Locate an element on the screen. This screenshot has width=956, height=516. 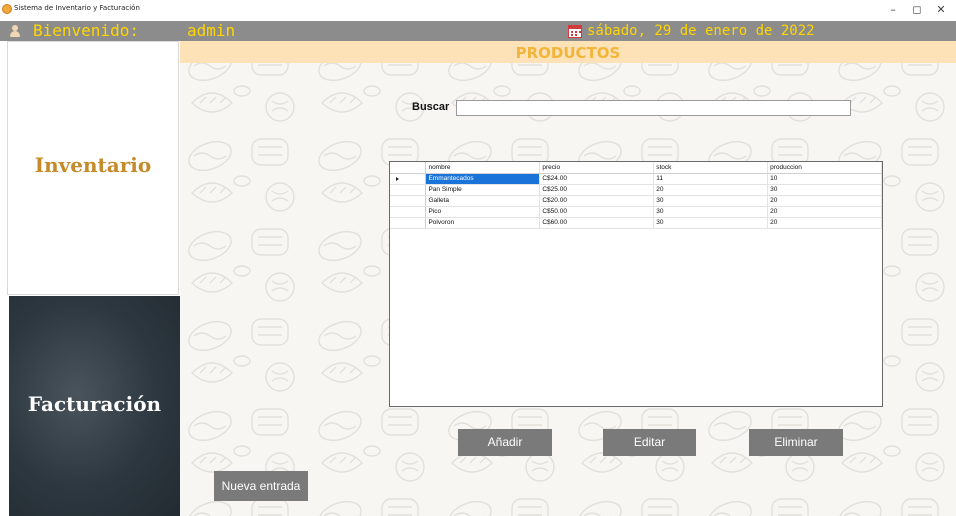
window-title: Sistema de Inventario y Facturación is located at coordinates (77, 8).